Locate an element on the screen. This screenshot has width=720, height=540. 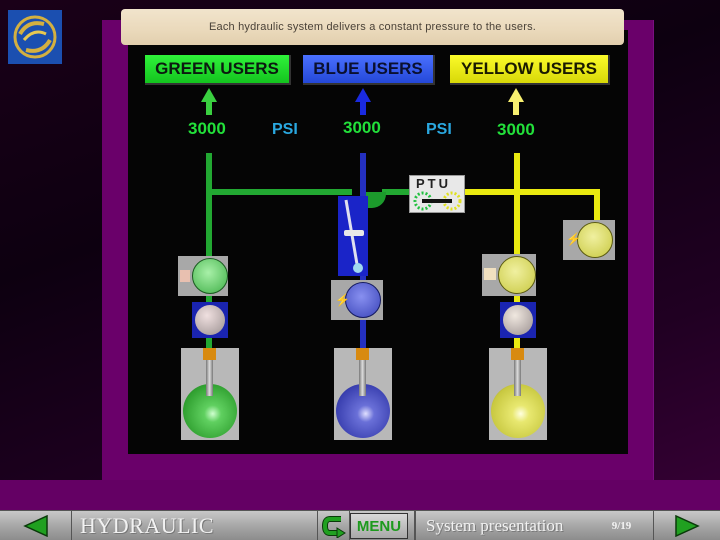
yellow-reservoir-cap is located at coordinates (517, 354).